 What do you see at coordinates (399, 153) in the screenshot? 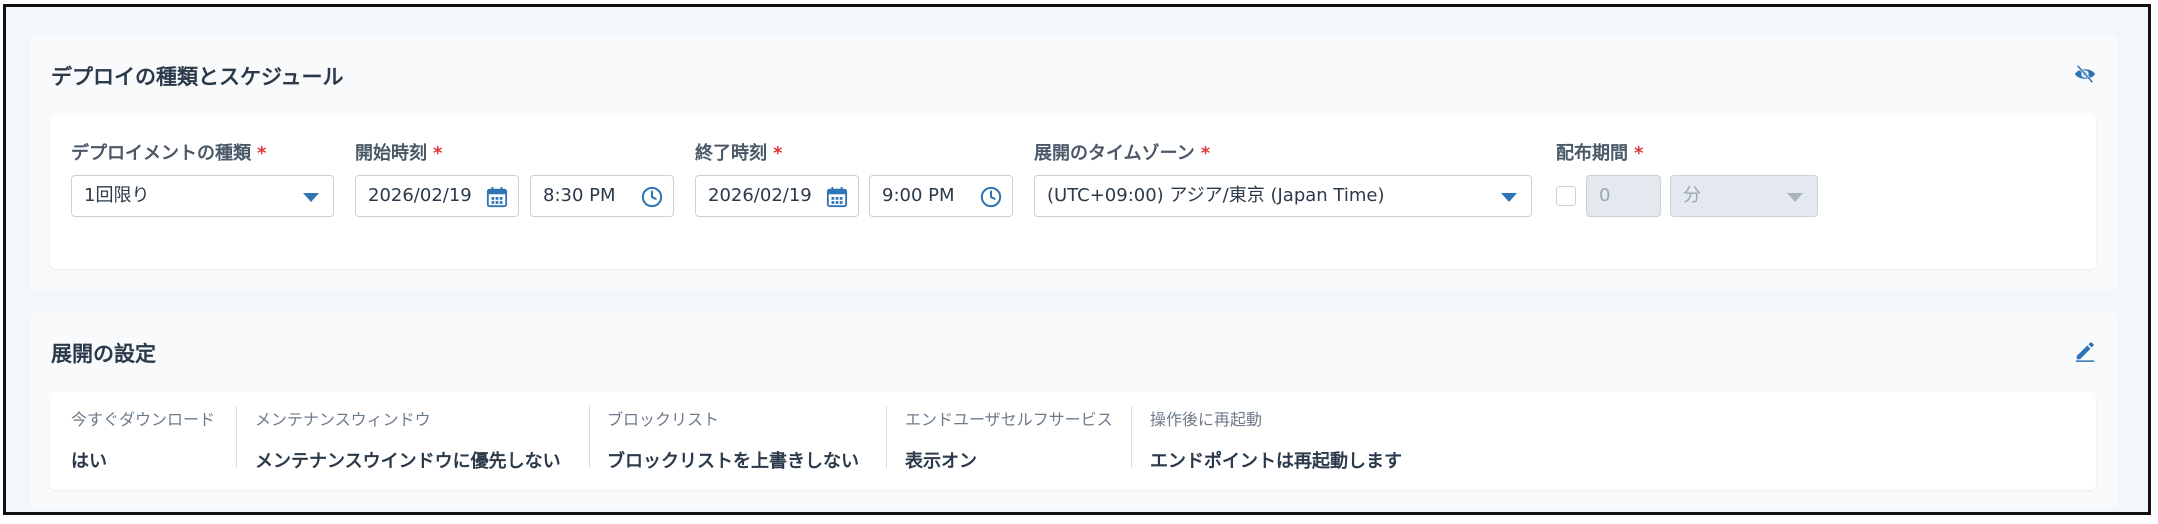
I see `start-time-label: 開始時刻 *` at bounding box center [399, 153].